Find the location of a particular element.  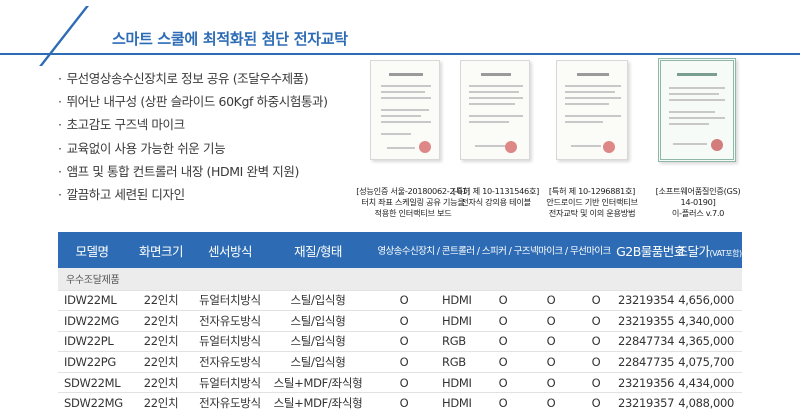

table-group-row: 우수조달제품 is located at coordinates (400, 279).